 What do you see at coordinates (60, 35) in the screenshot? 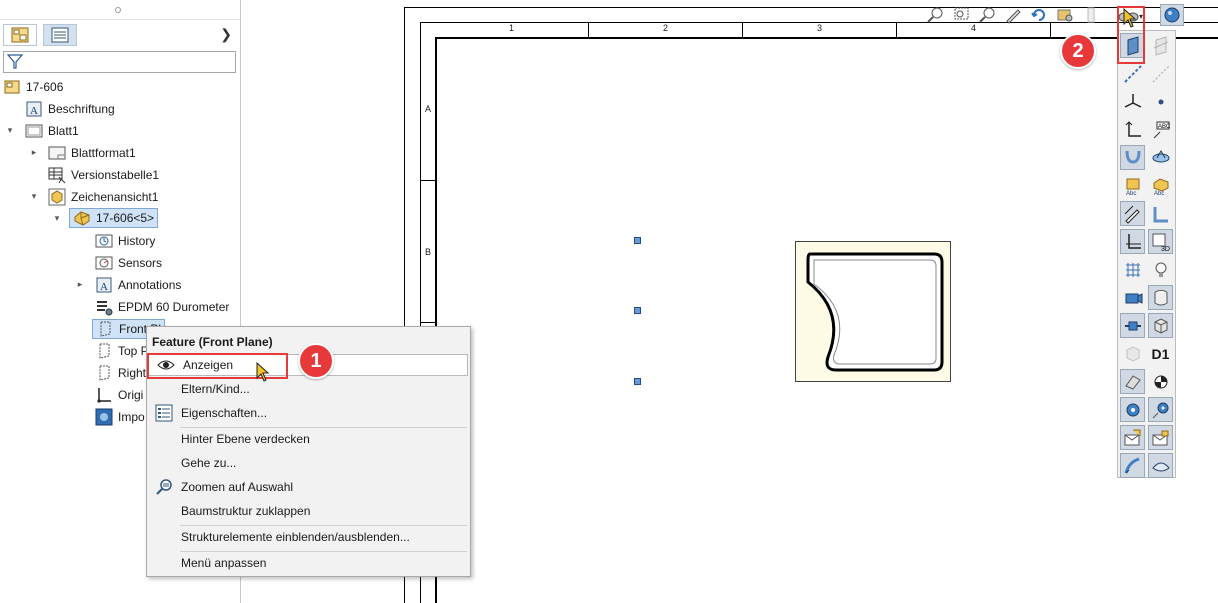
I see `tab-property-manager` at bounding box center [60, 35].